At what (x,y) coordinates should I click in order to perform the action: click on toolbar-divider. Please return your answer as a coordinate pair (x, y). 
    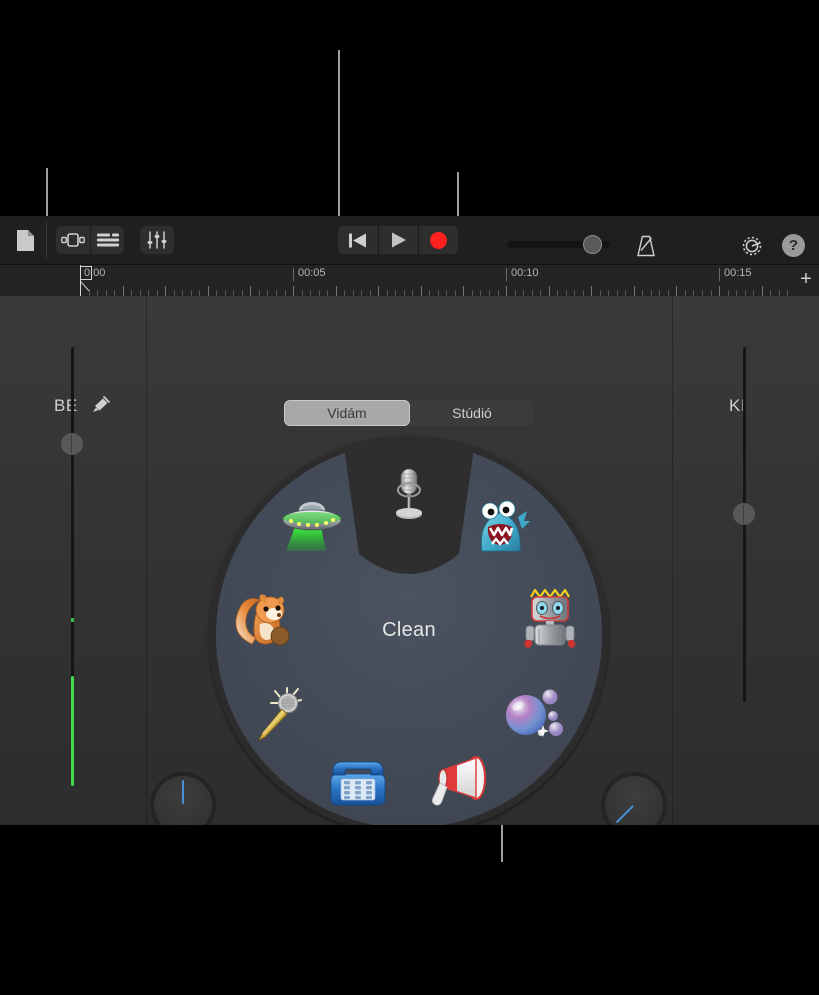
    Looking at the image, I should click on (46, 240).